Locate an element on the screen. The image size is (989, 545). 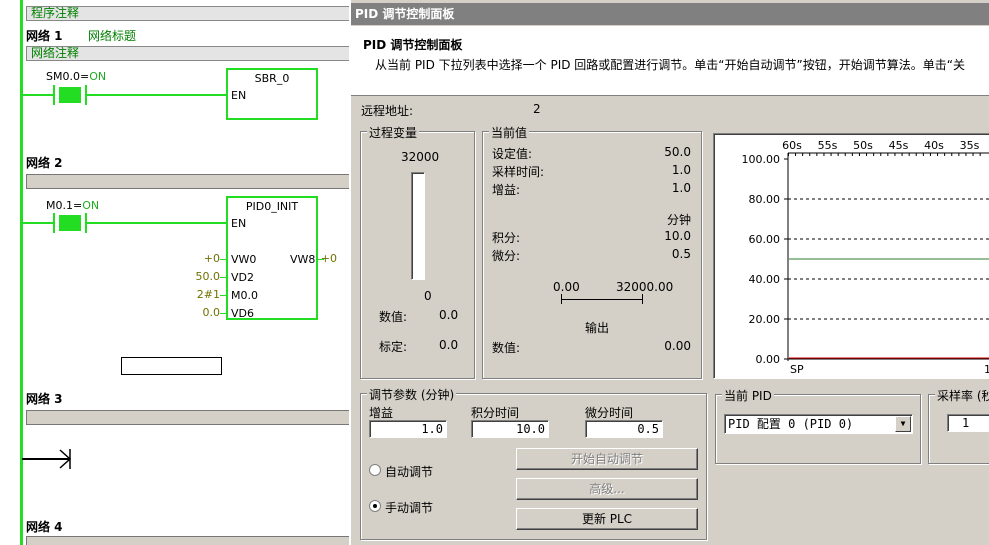
pv-value-label: 数值: is located at coordinates (393, 317).